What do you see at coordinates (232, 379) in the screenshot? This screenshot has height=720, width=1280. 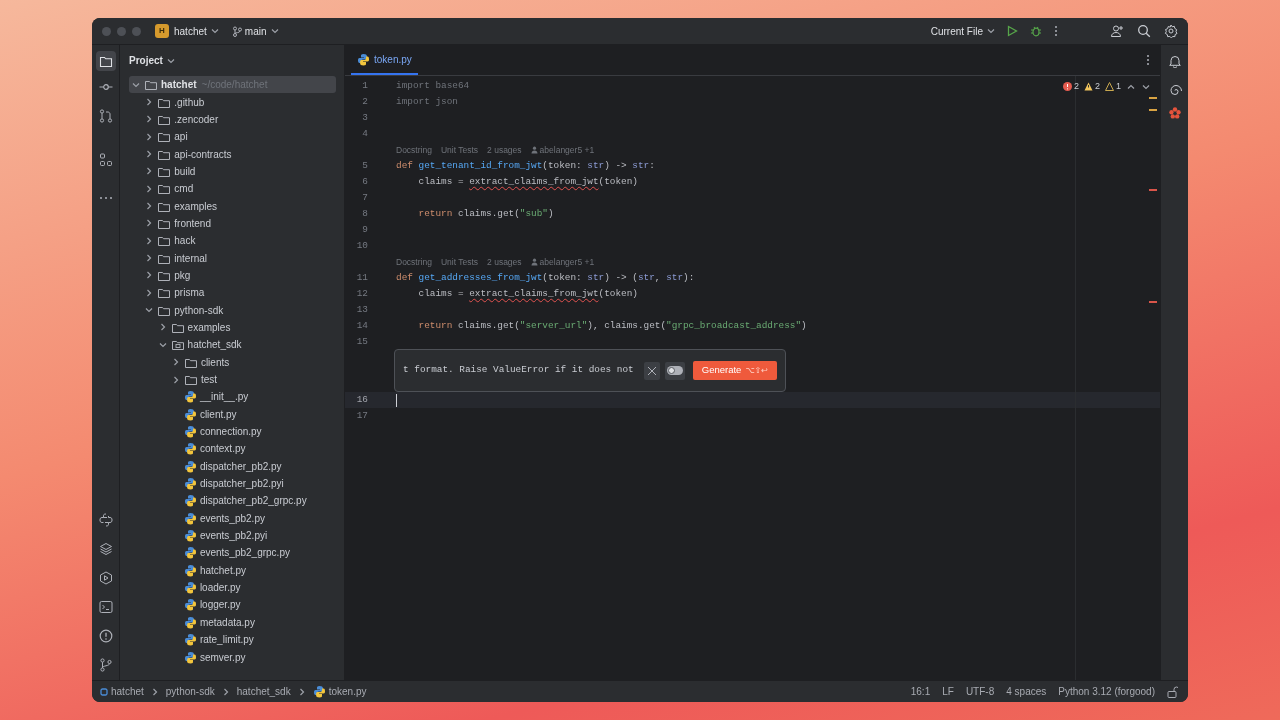 I see `tree-item: test` at bounding box center [232, 379].